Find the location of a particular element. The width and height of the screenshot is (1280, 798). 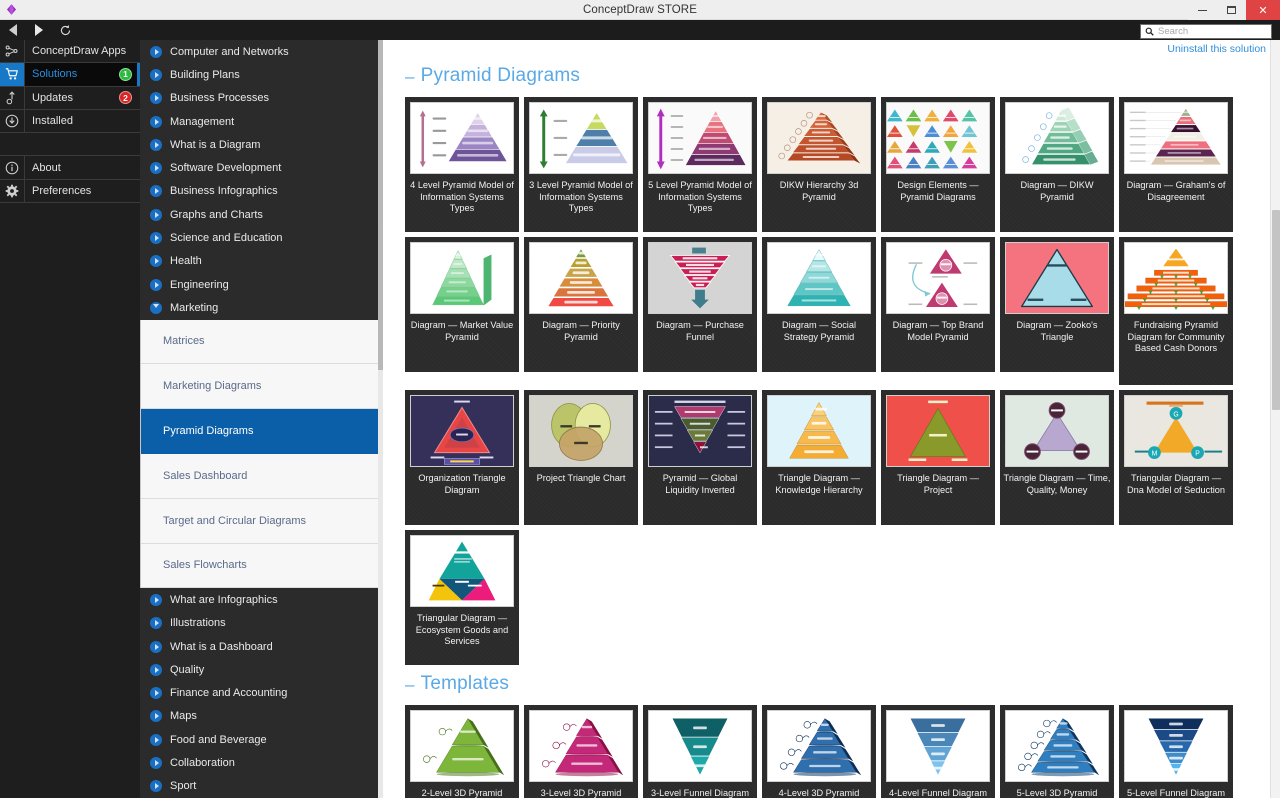

category-item-label: Business Infographics is located at coordinates (224, 191).